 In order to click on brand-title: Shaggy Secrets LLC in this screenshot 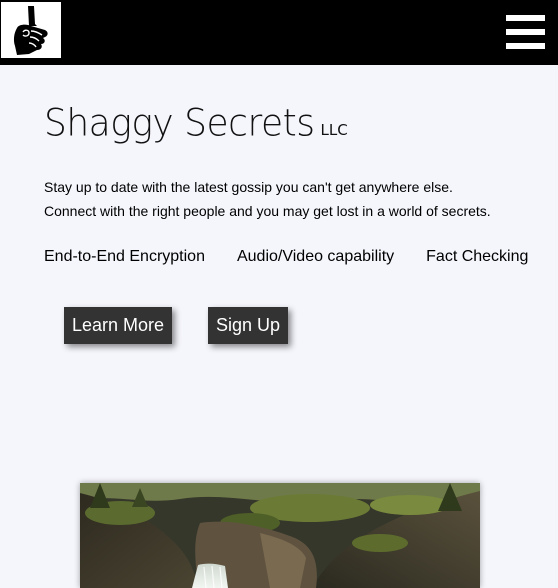, I will do `click(196, 123)`.